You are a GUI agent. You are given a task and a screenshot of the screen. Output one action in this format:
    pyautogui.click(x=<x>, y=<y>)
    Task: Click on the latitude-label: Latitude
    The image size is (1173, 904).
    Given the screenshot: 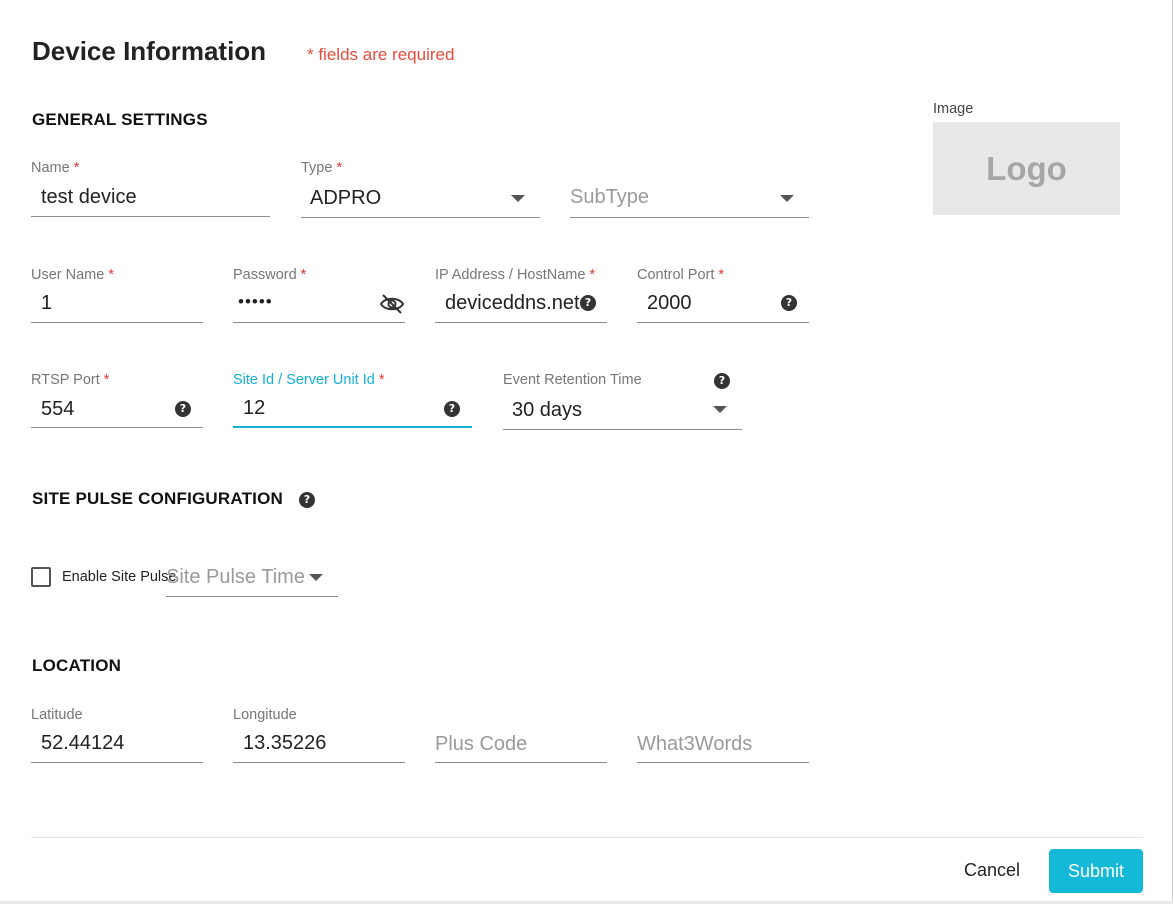 What is the action you would take?
    pyautogui.click(x=57, y=715)
    